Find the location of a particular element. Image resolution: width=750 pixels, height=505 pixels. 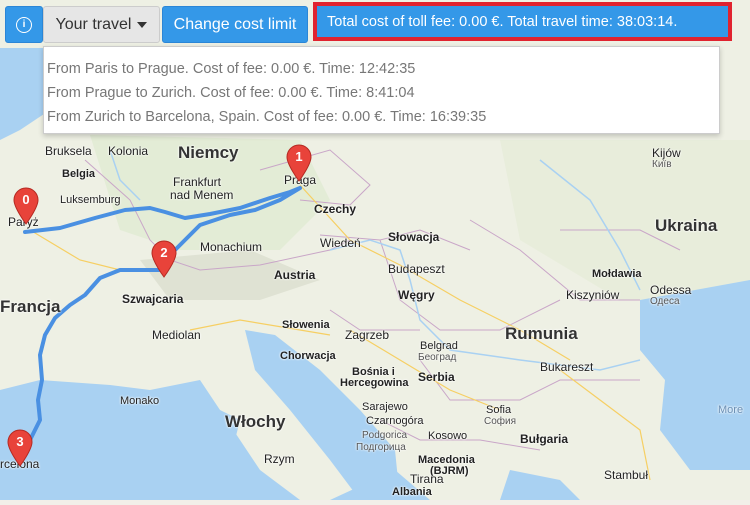

label-wieden: Wiedeń is located at coordinates (340, 243).